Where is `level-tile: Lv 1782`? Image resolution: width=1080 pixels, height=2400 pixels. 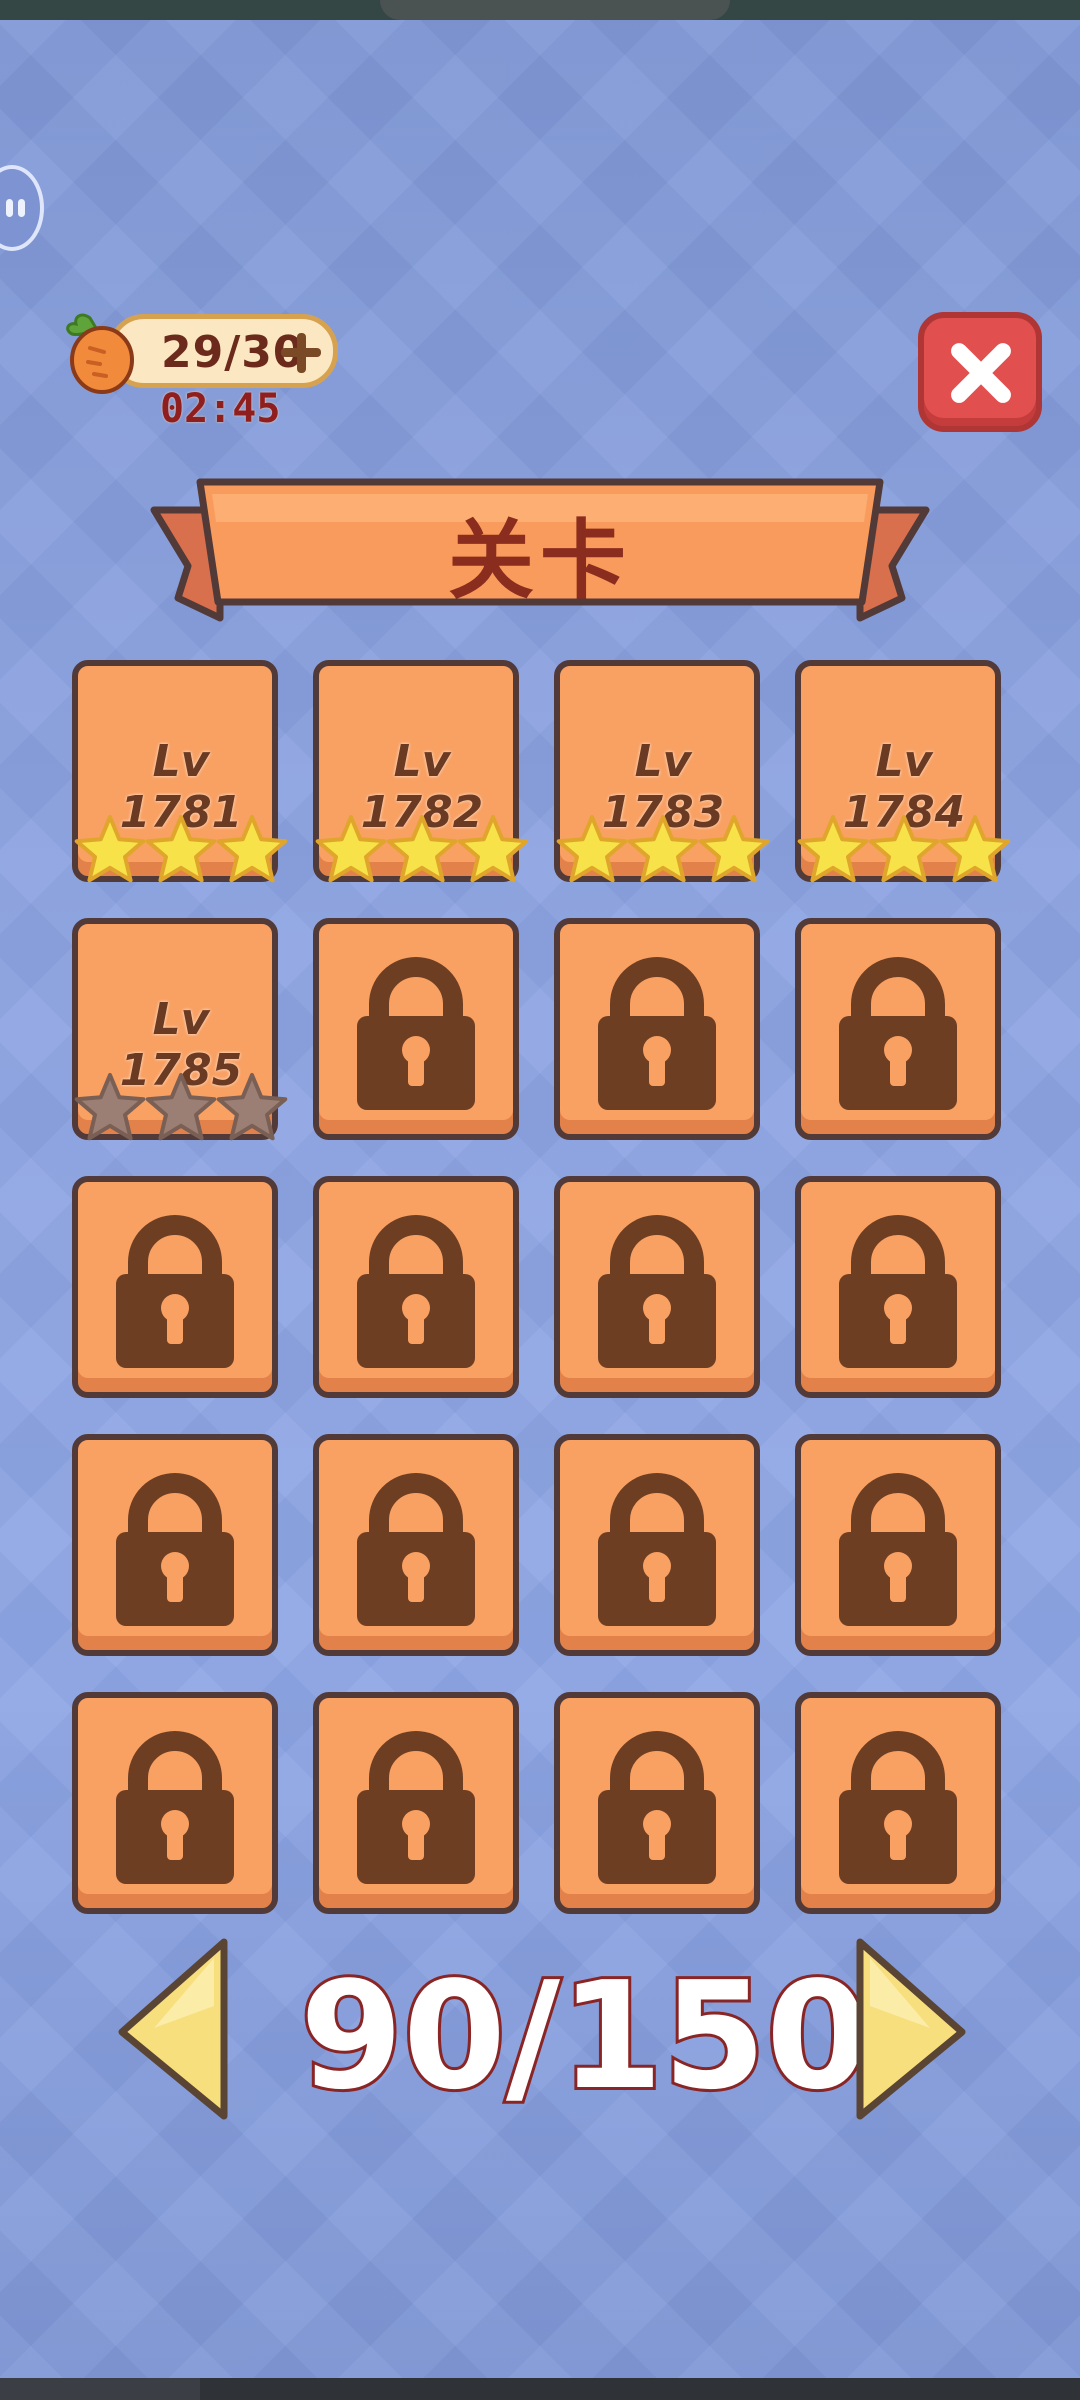 level-tile: Lv 1782 is located at coordinates (421, 771).